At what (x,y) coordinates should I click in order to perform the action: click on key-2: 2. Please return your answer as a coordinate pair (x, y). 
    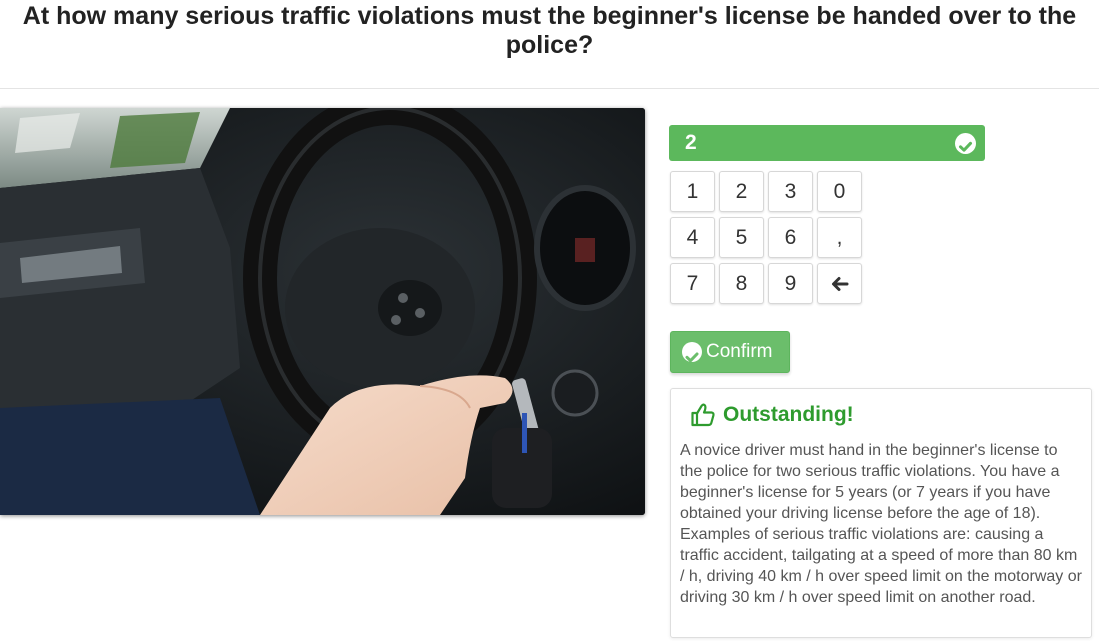
    Looking at the image, I should click on (741, 191).